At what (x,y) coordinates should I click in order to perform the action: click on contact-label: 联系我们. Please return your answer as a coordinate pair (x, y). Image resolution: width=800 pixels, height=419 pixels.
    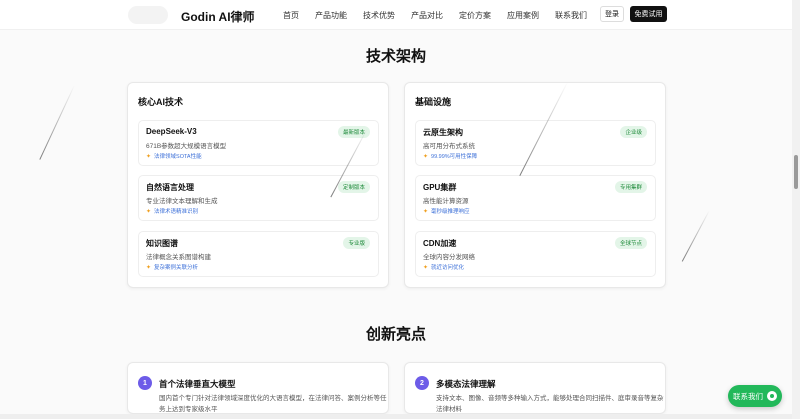
    Looking at the image, I should click on (748, 396).